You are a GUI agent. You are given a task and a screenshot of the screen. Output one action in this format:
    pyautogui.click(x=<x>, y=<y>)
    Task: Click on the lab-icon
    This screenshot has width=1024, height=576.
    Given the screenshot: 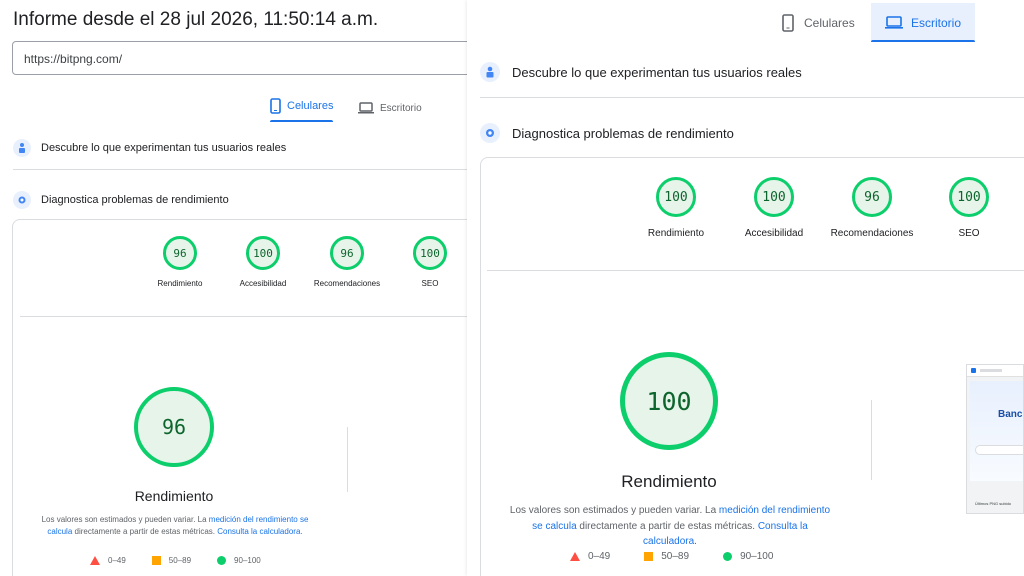 What is the action you would take?
    pyautogui.click(x=490, y=133)
    